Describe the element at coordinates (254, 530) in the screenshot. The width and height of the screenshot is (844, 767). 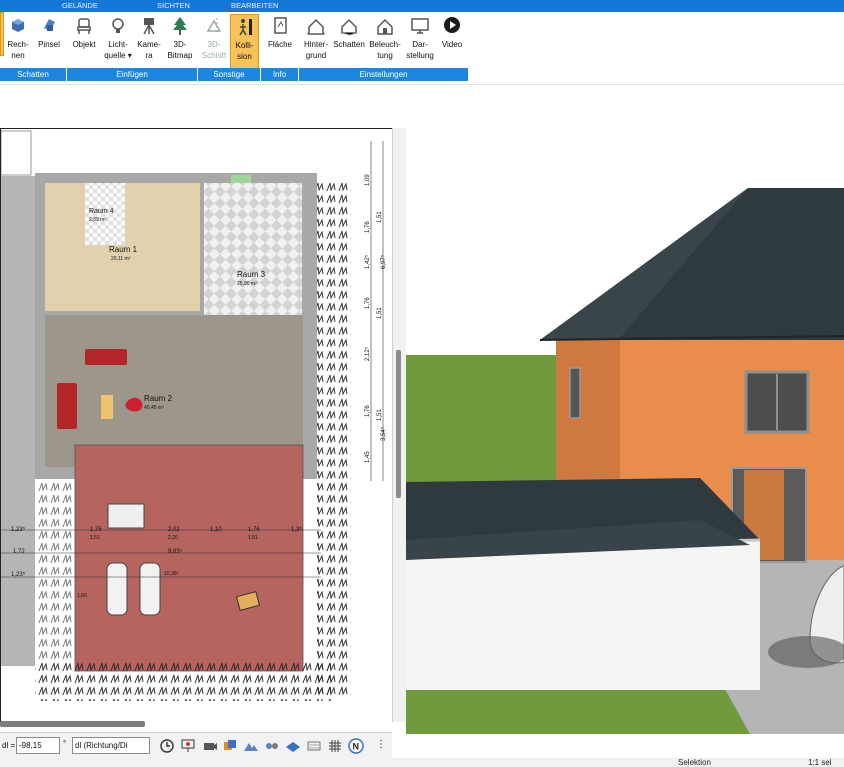
I see `dim-h1-4: 1,76` at that location.